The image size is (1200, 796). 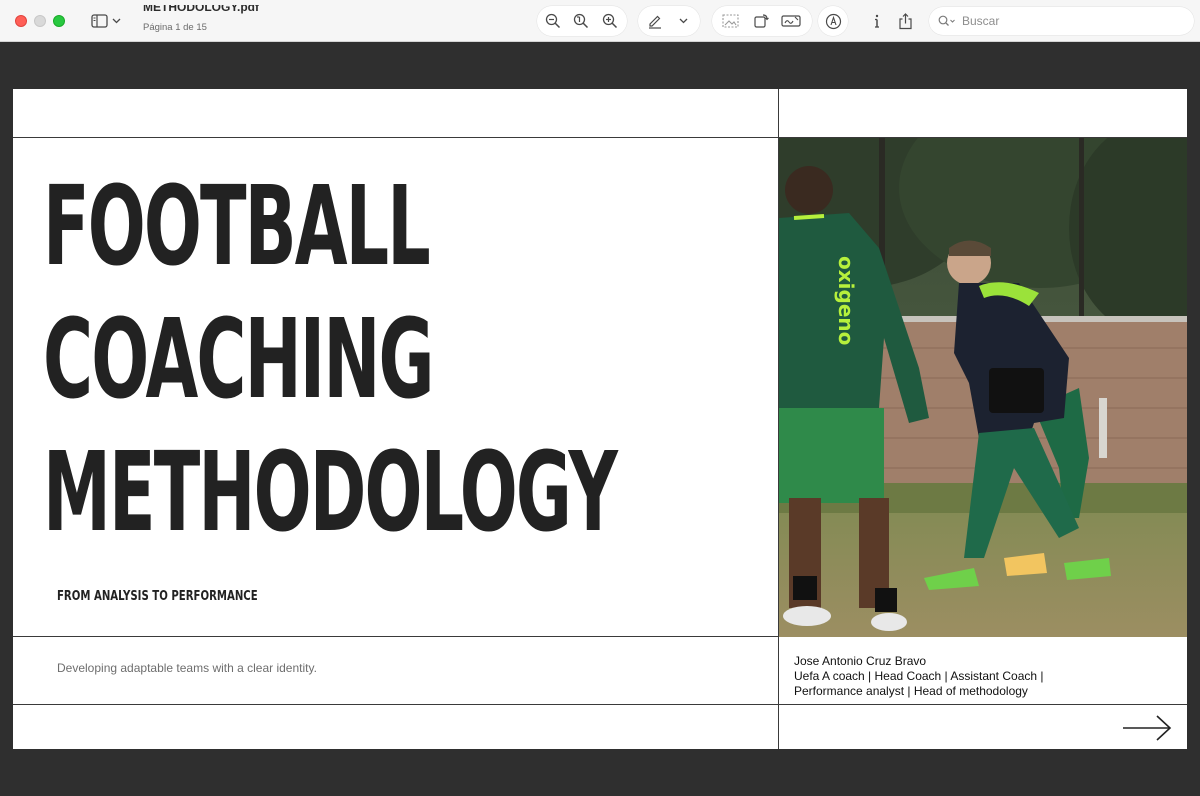 I want to click on signature-icon, so click(x=791, y=21).